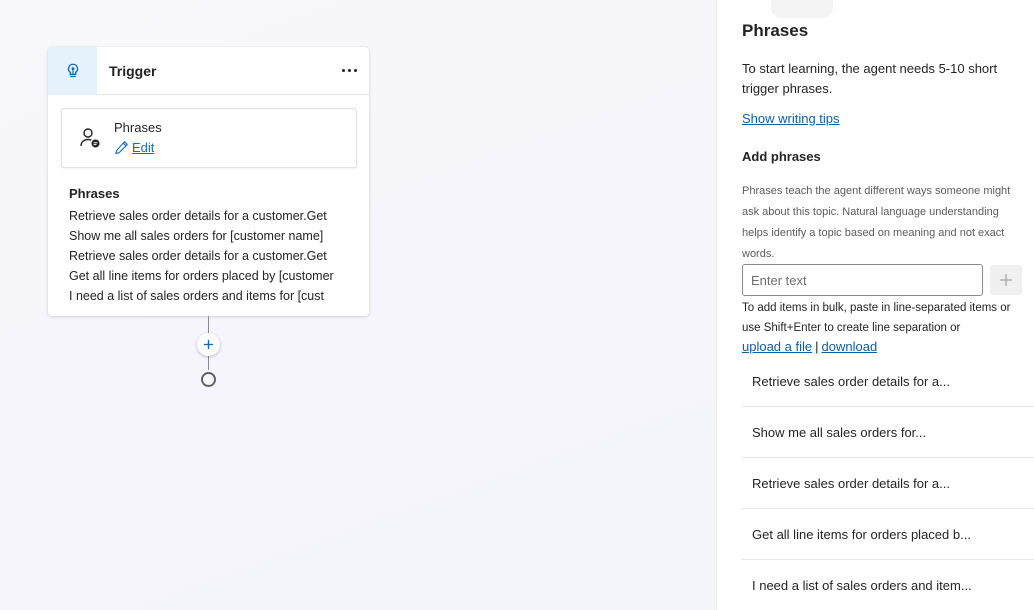  Describe the element at coordinates (133, 70) in the screenshot. I see `trigger-title: Trigger` at that location.